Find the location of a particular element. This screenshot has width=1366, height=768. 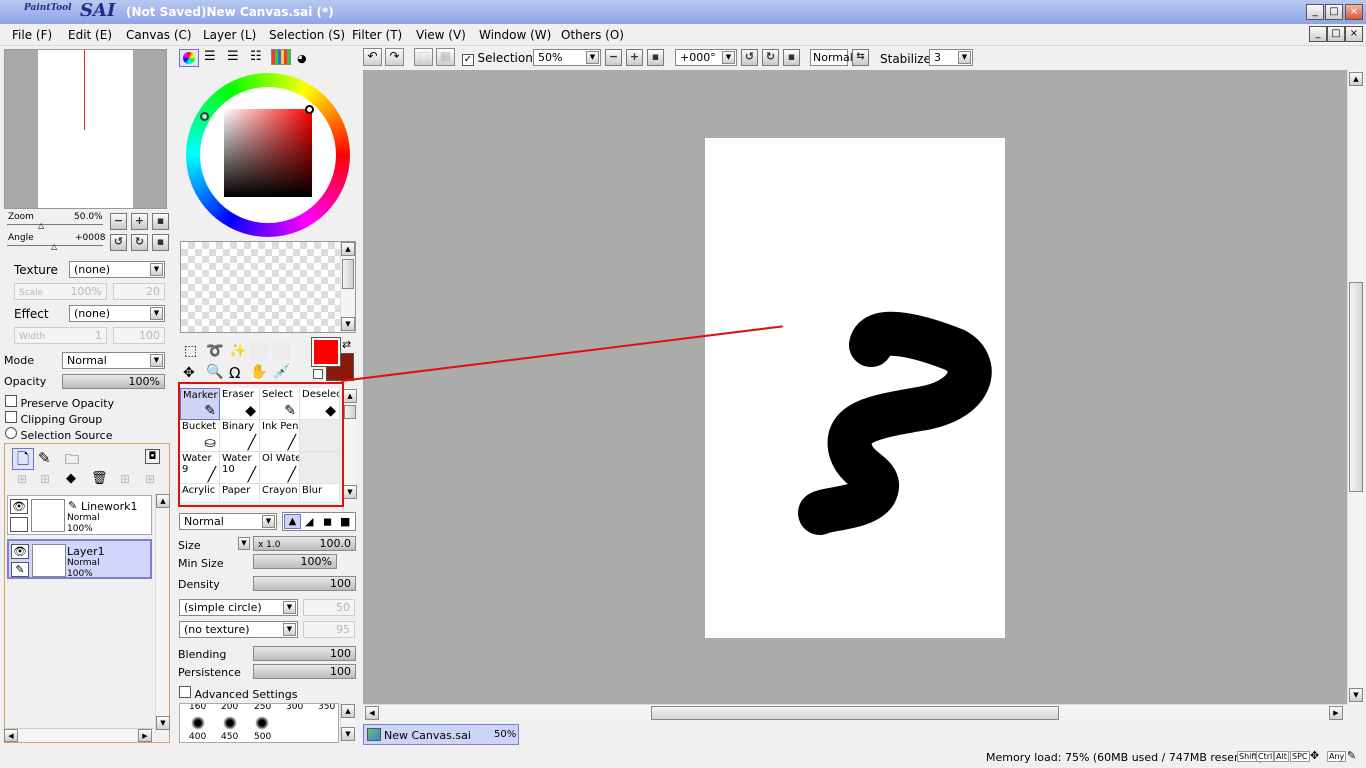

preset-200: 200 is located at coordinates (229, 708).